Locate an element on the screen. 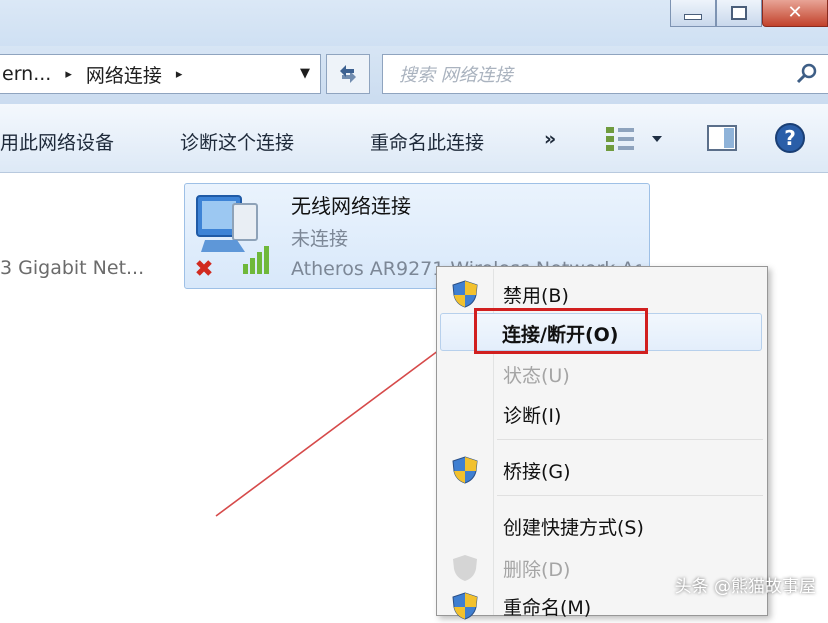 The width and height of the screenshot is (828, 623). search-icon is located at coordinates (807, 74).